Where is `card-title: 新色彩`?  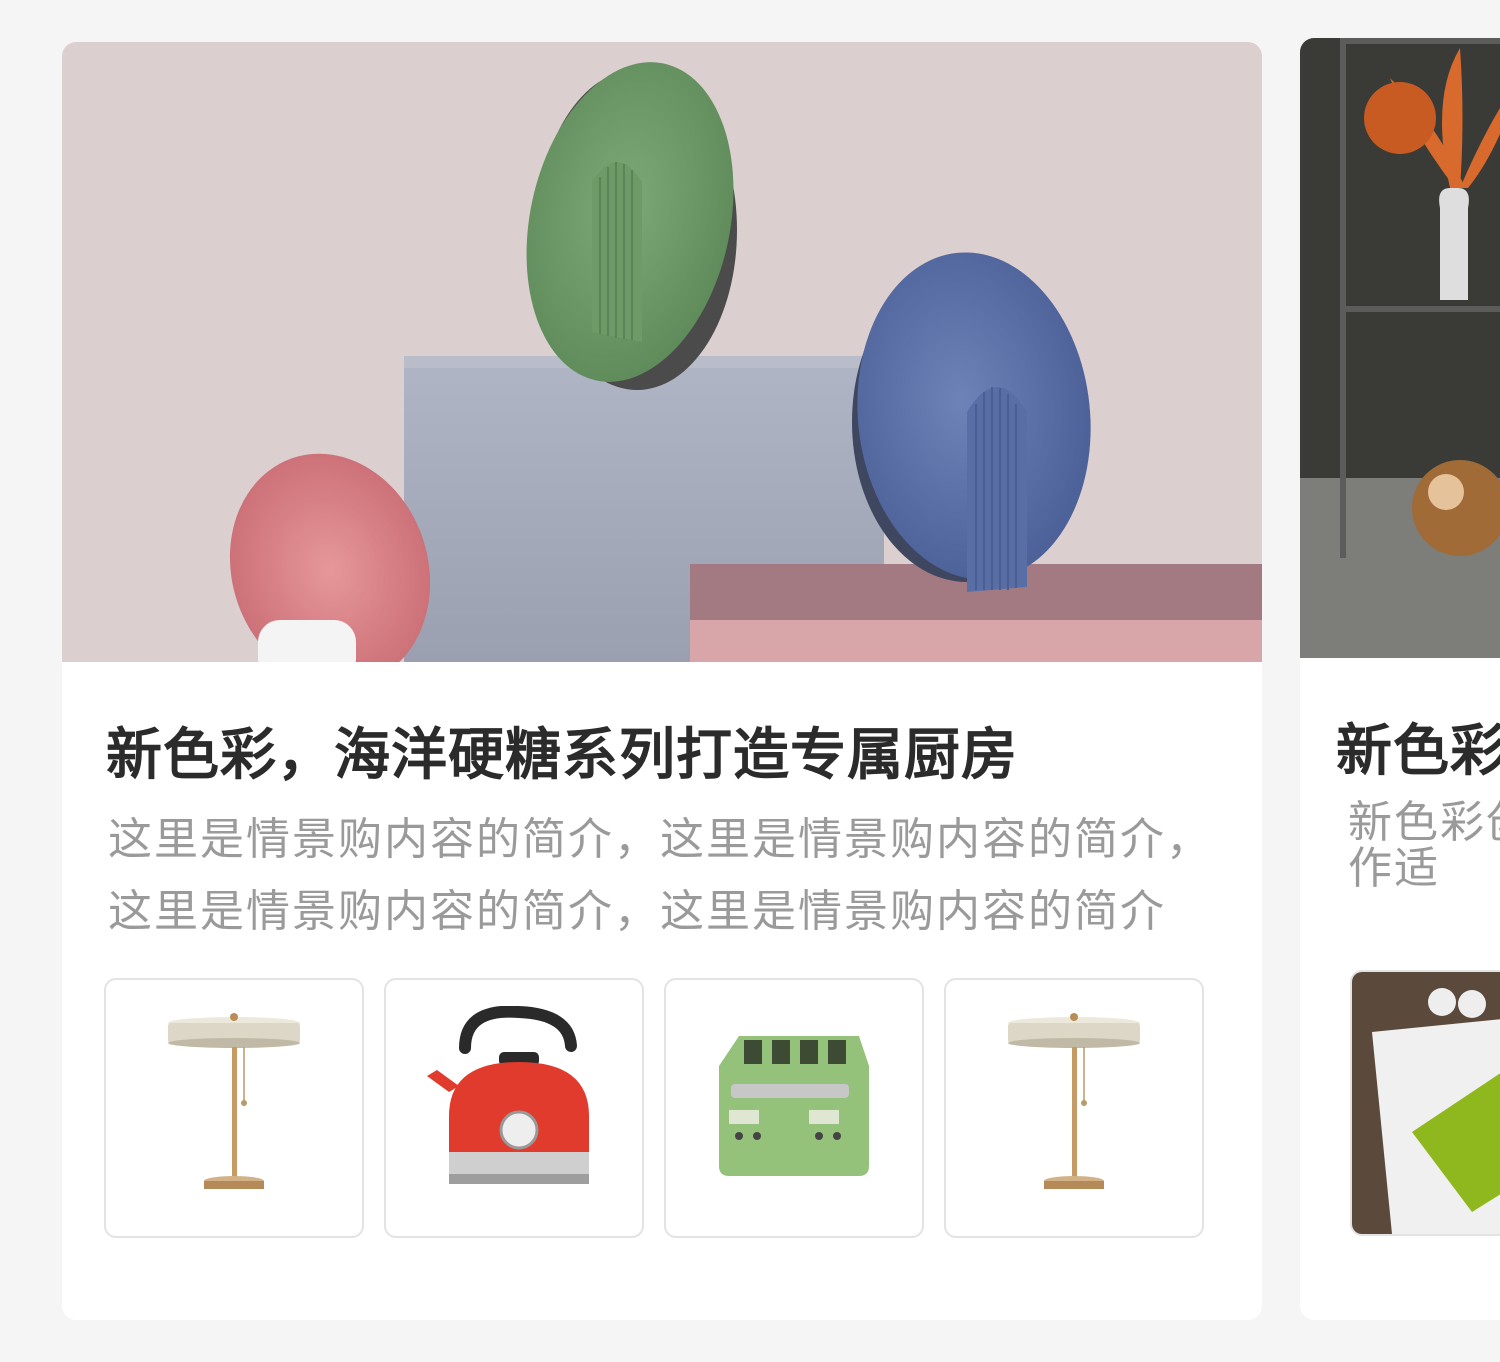 card-title: 新色彩 is located at coordinates (1418, 746).